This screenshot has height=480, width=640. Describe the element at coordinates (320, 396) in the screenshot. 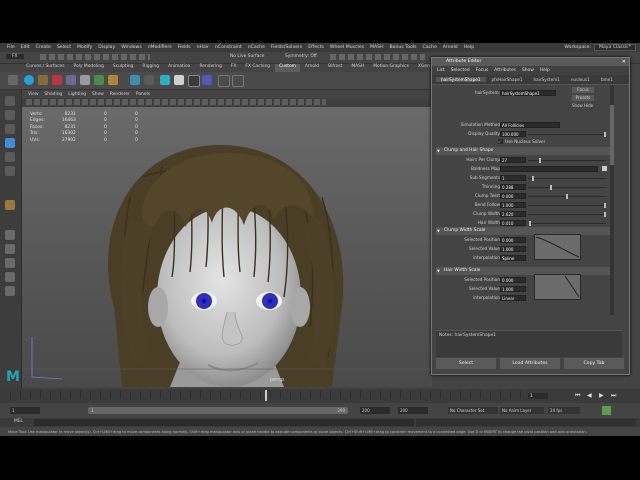

I see `time-slider: 1 ⏮ ◀ ▶ ⏭` at that location.